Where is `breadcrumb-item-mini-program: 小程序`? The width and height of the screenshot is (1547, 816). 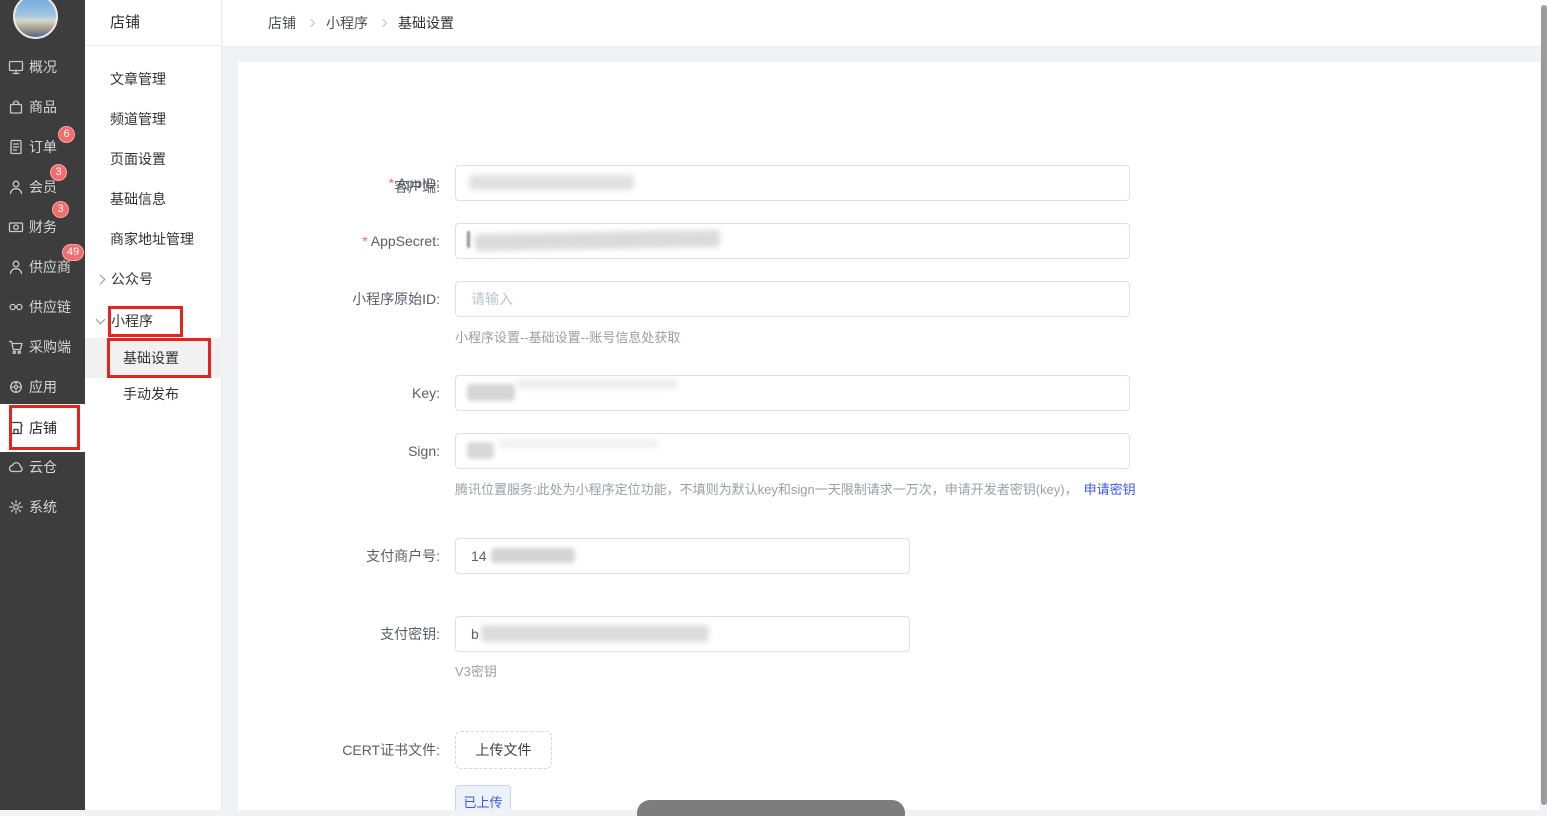
breadcrumb-item-mini-program: 小程序 is located at coordinates (347, 23).